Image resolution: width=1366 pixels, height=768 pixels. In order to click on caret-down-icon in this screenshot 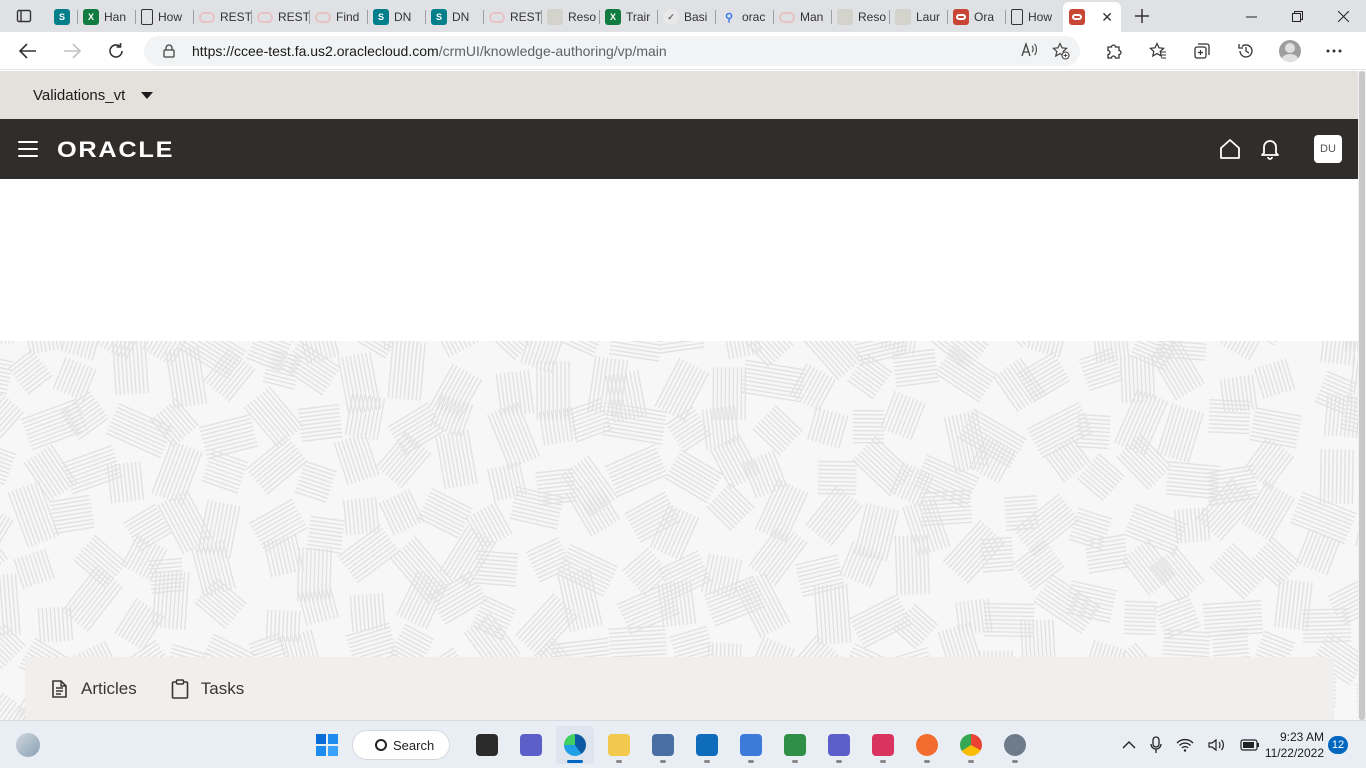, I will do `click(147, 95)`.